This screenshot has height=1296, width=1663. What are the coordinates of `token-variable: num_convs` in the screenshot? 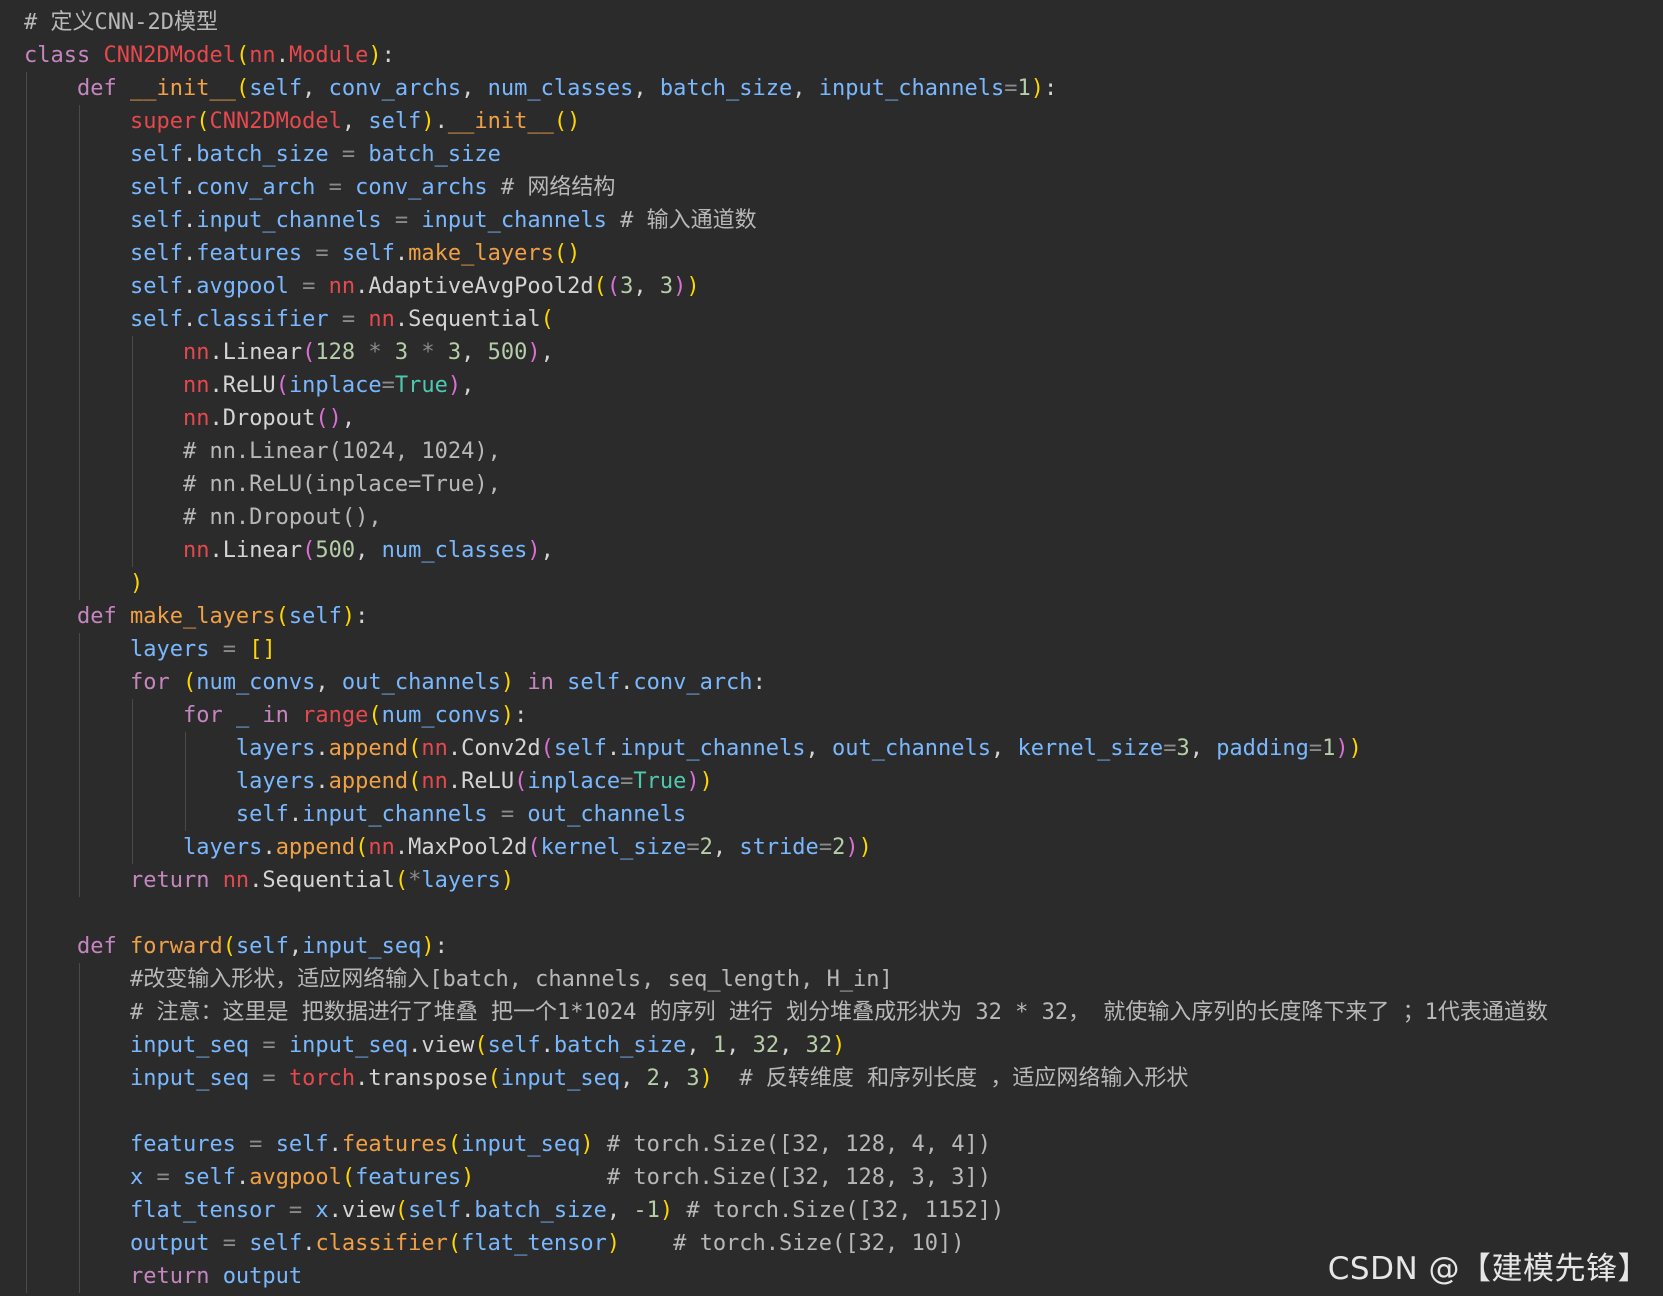 It's located at (256, 682).